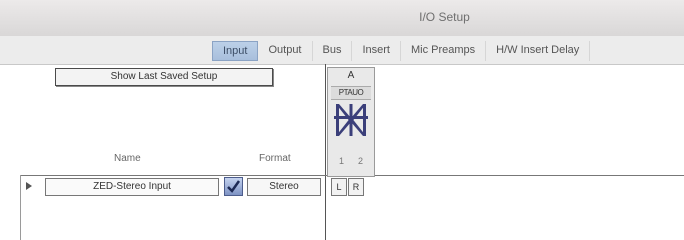 Image resolution: width=684 pixels, height=240 pixels. Describe the element at coordinates (132, 187) in the screenshot. I see `path-name-field: ZED-Stereo Input` at that location.